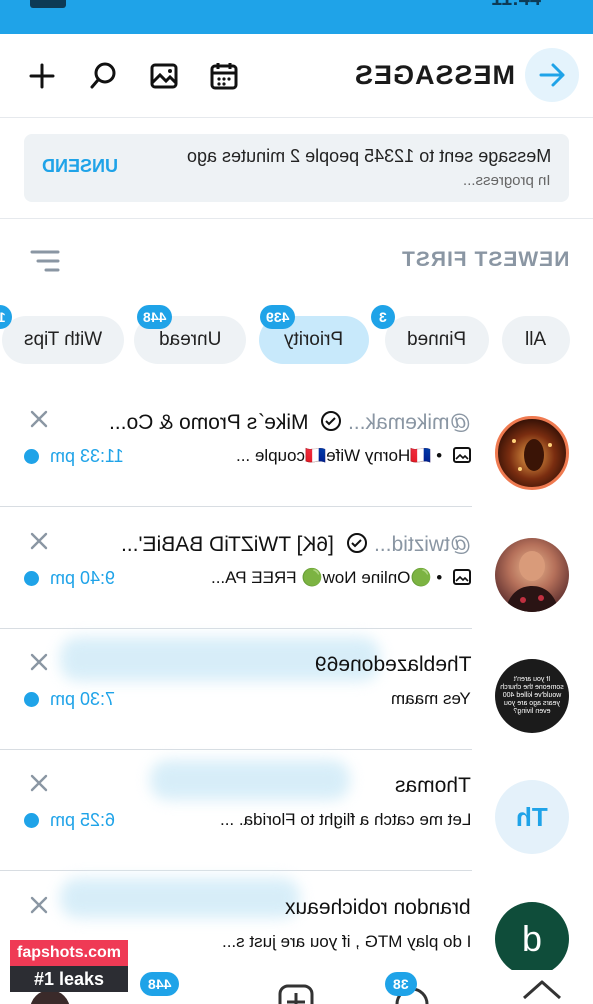 This screenshot has height=1004, width=593. What do you see at coordinates (314, 334) in the screenshot?
I see `filter-chip-priority: Priority 439` at bounding box center [314, 334].